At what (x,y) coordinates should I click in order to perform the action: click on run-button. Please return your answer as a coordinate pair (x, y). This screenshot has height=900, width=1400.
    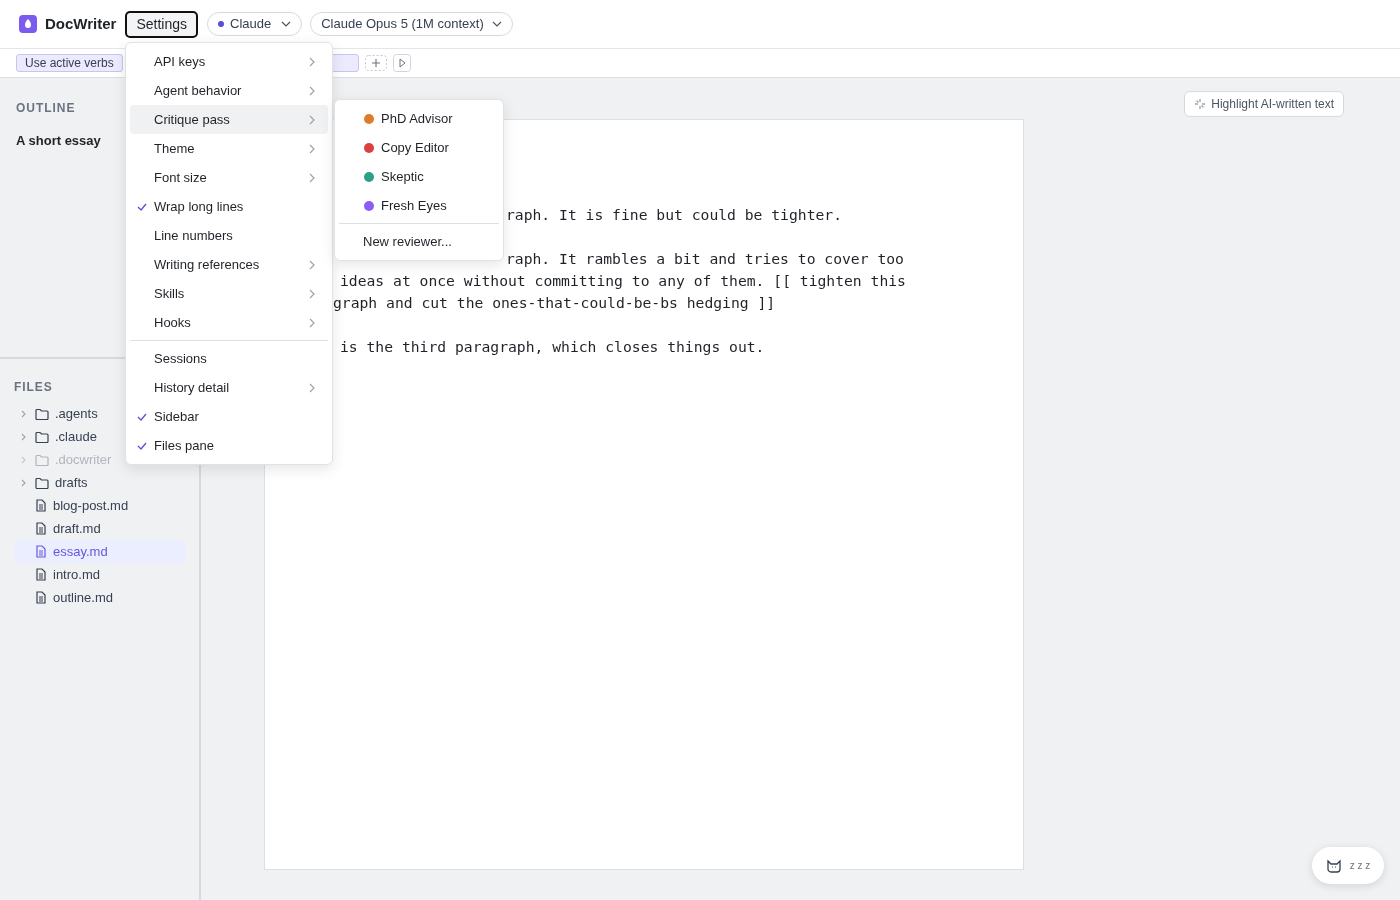
    Looking at the image, I should click on (401, 63).